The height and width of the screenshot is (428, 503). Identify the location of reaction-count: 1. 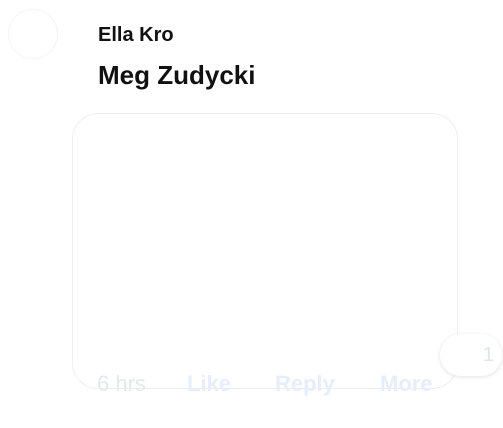
(488, 355).